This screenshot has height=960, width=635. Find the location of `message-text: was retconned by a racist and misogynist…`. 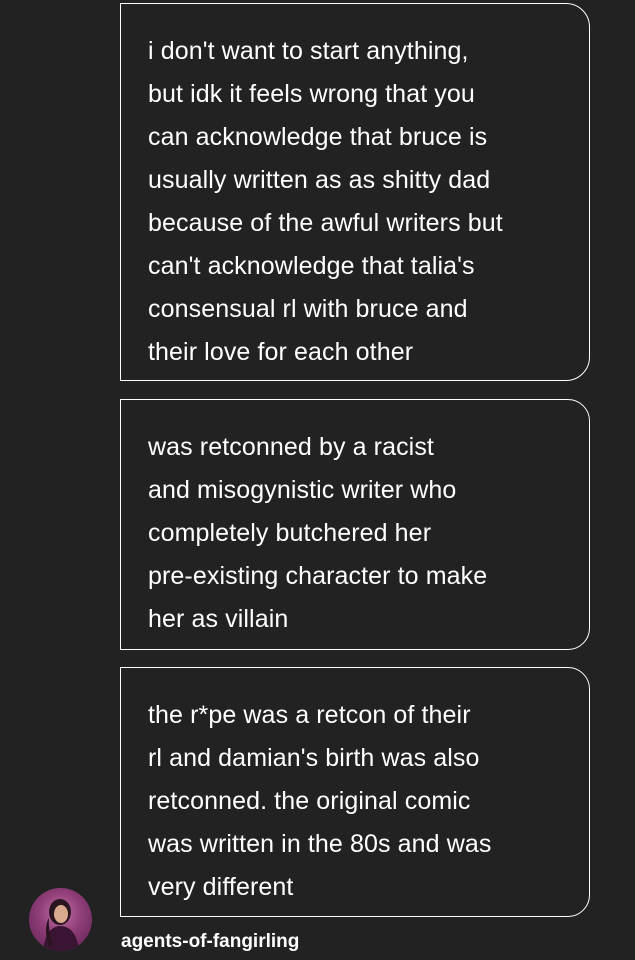

message-text: was retconned by a racist and misogynist… is located at coordinates (318, 533).